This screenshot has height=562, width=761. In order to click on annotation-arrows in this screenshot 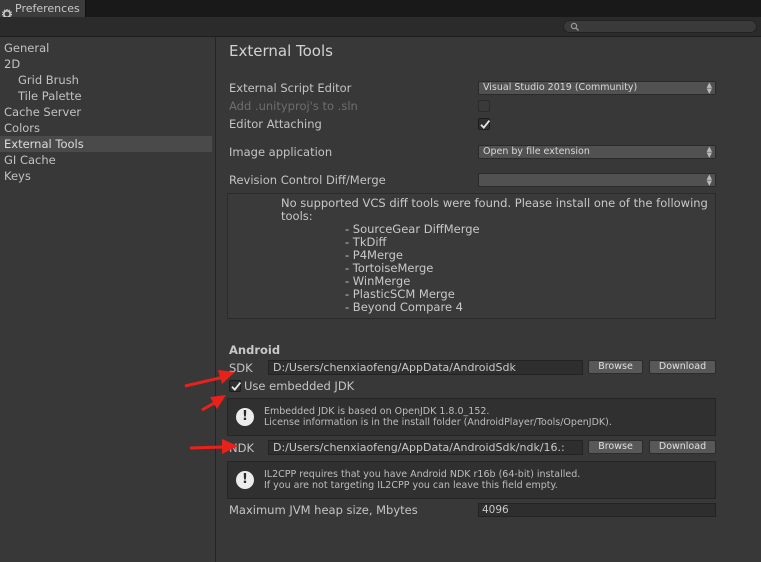, I will do `click(211, 412)`.